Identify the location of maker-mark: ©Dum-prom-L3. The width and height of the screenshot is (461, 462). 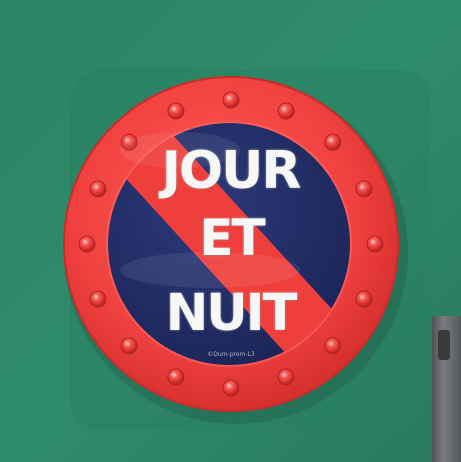
(231, 354).